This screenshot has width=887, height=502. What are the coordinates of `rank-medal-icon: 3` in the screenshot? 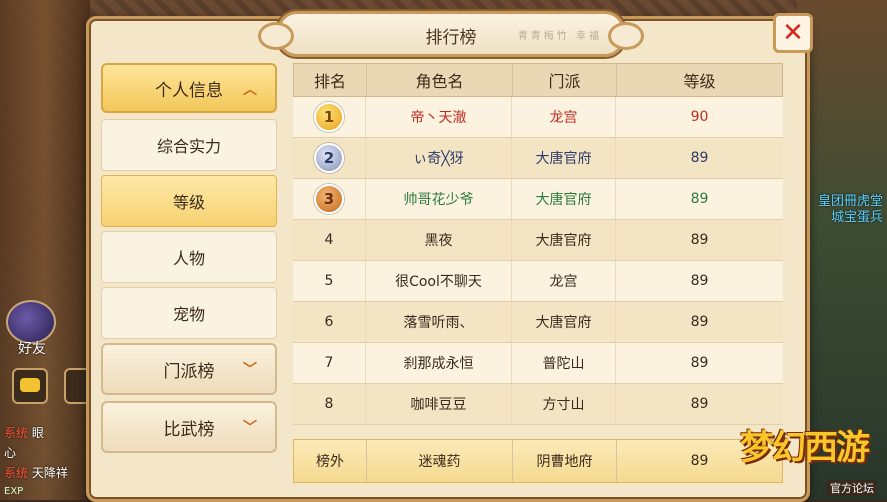 It's located at (329, 199).